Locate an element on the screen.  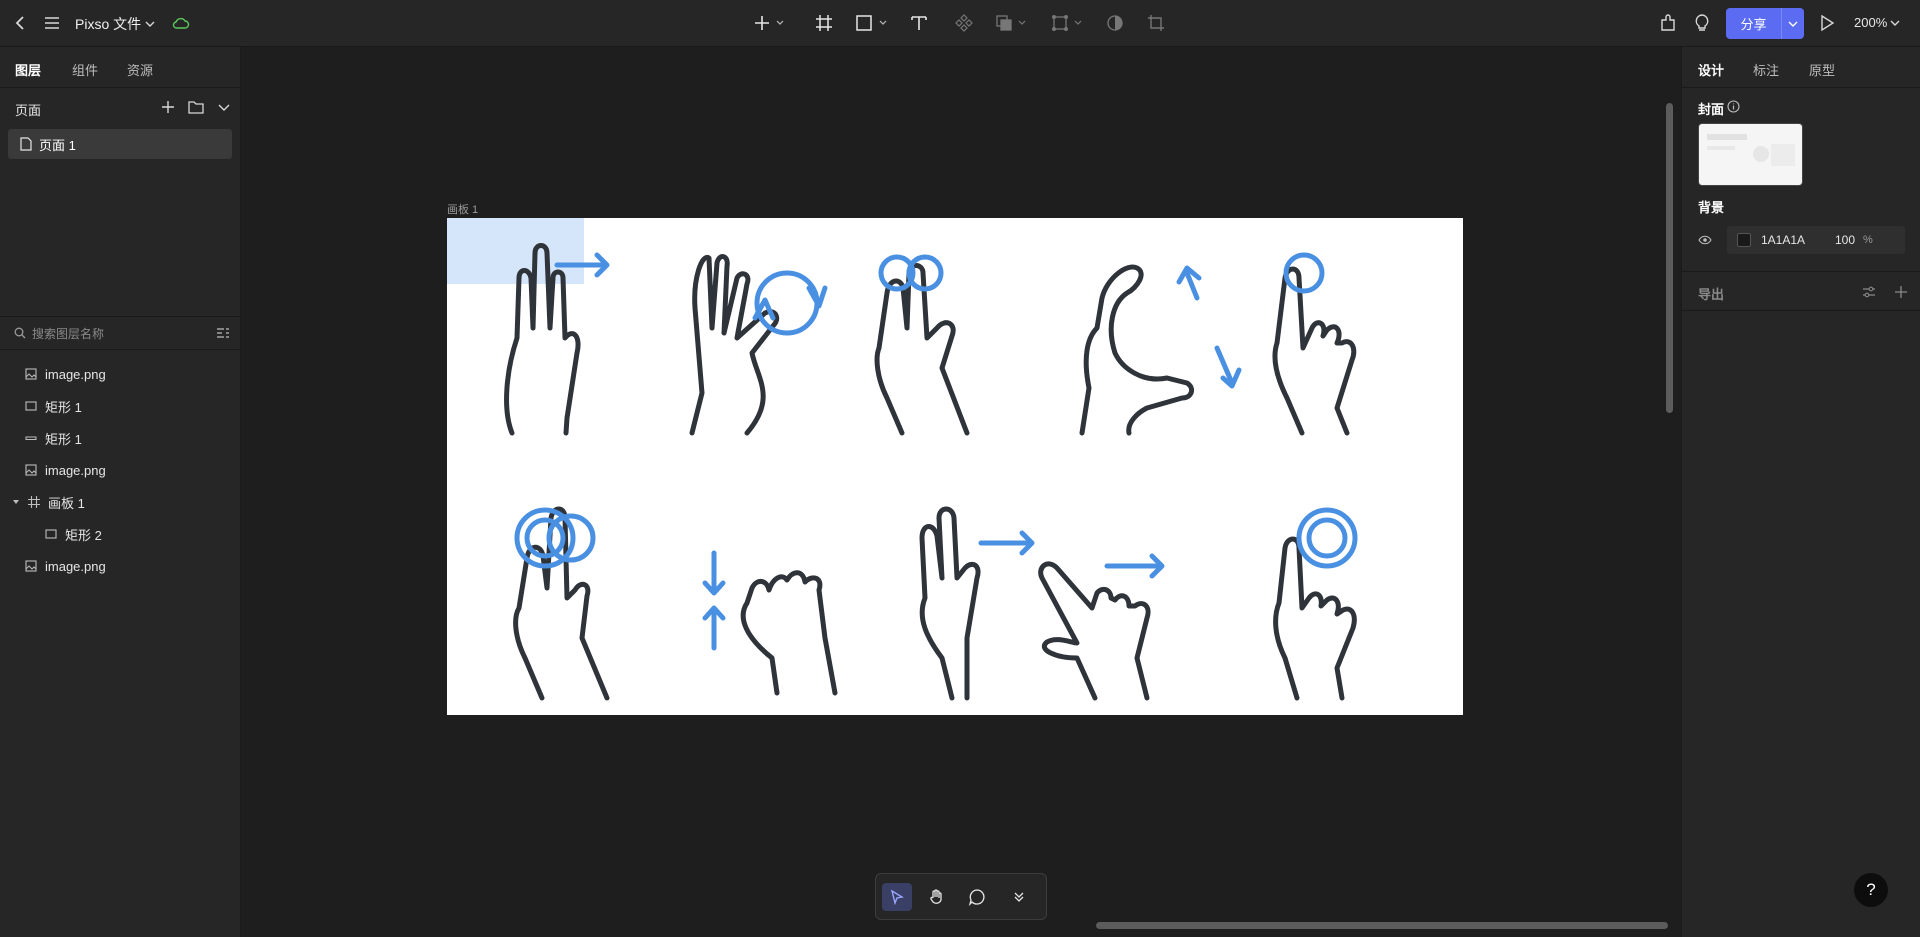
file-title: Pixso 文件 is located at coordinates (115, 24).